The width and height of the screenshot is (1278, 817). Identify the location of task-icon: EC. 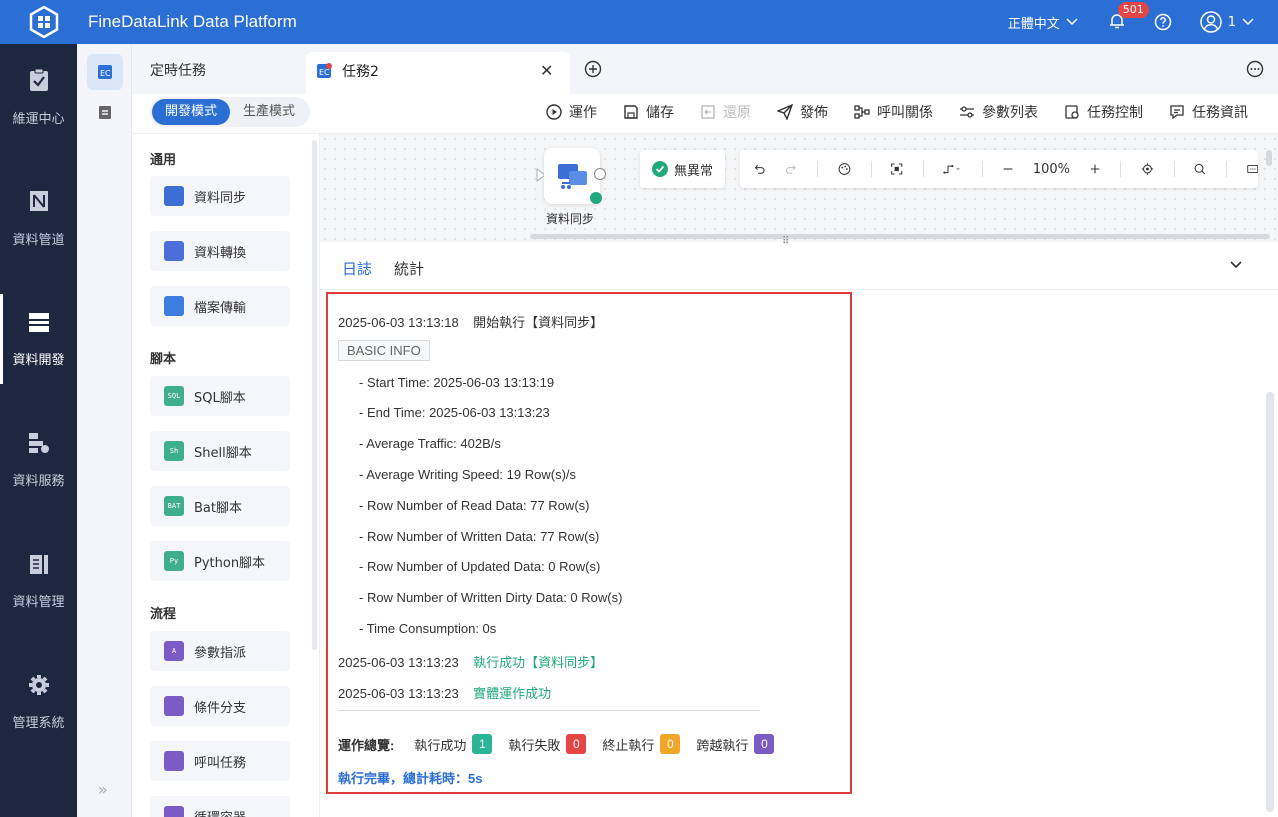
(324, 70).